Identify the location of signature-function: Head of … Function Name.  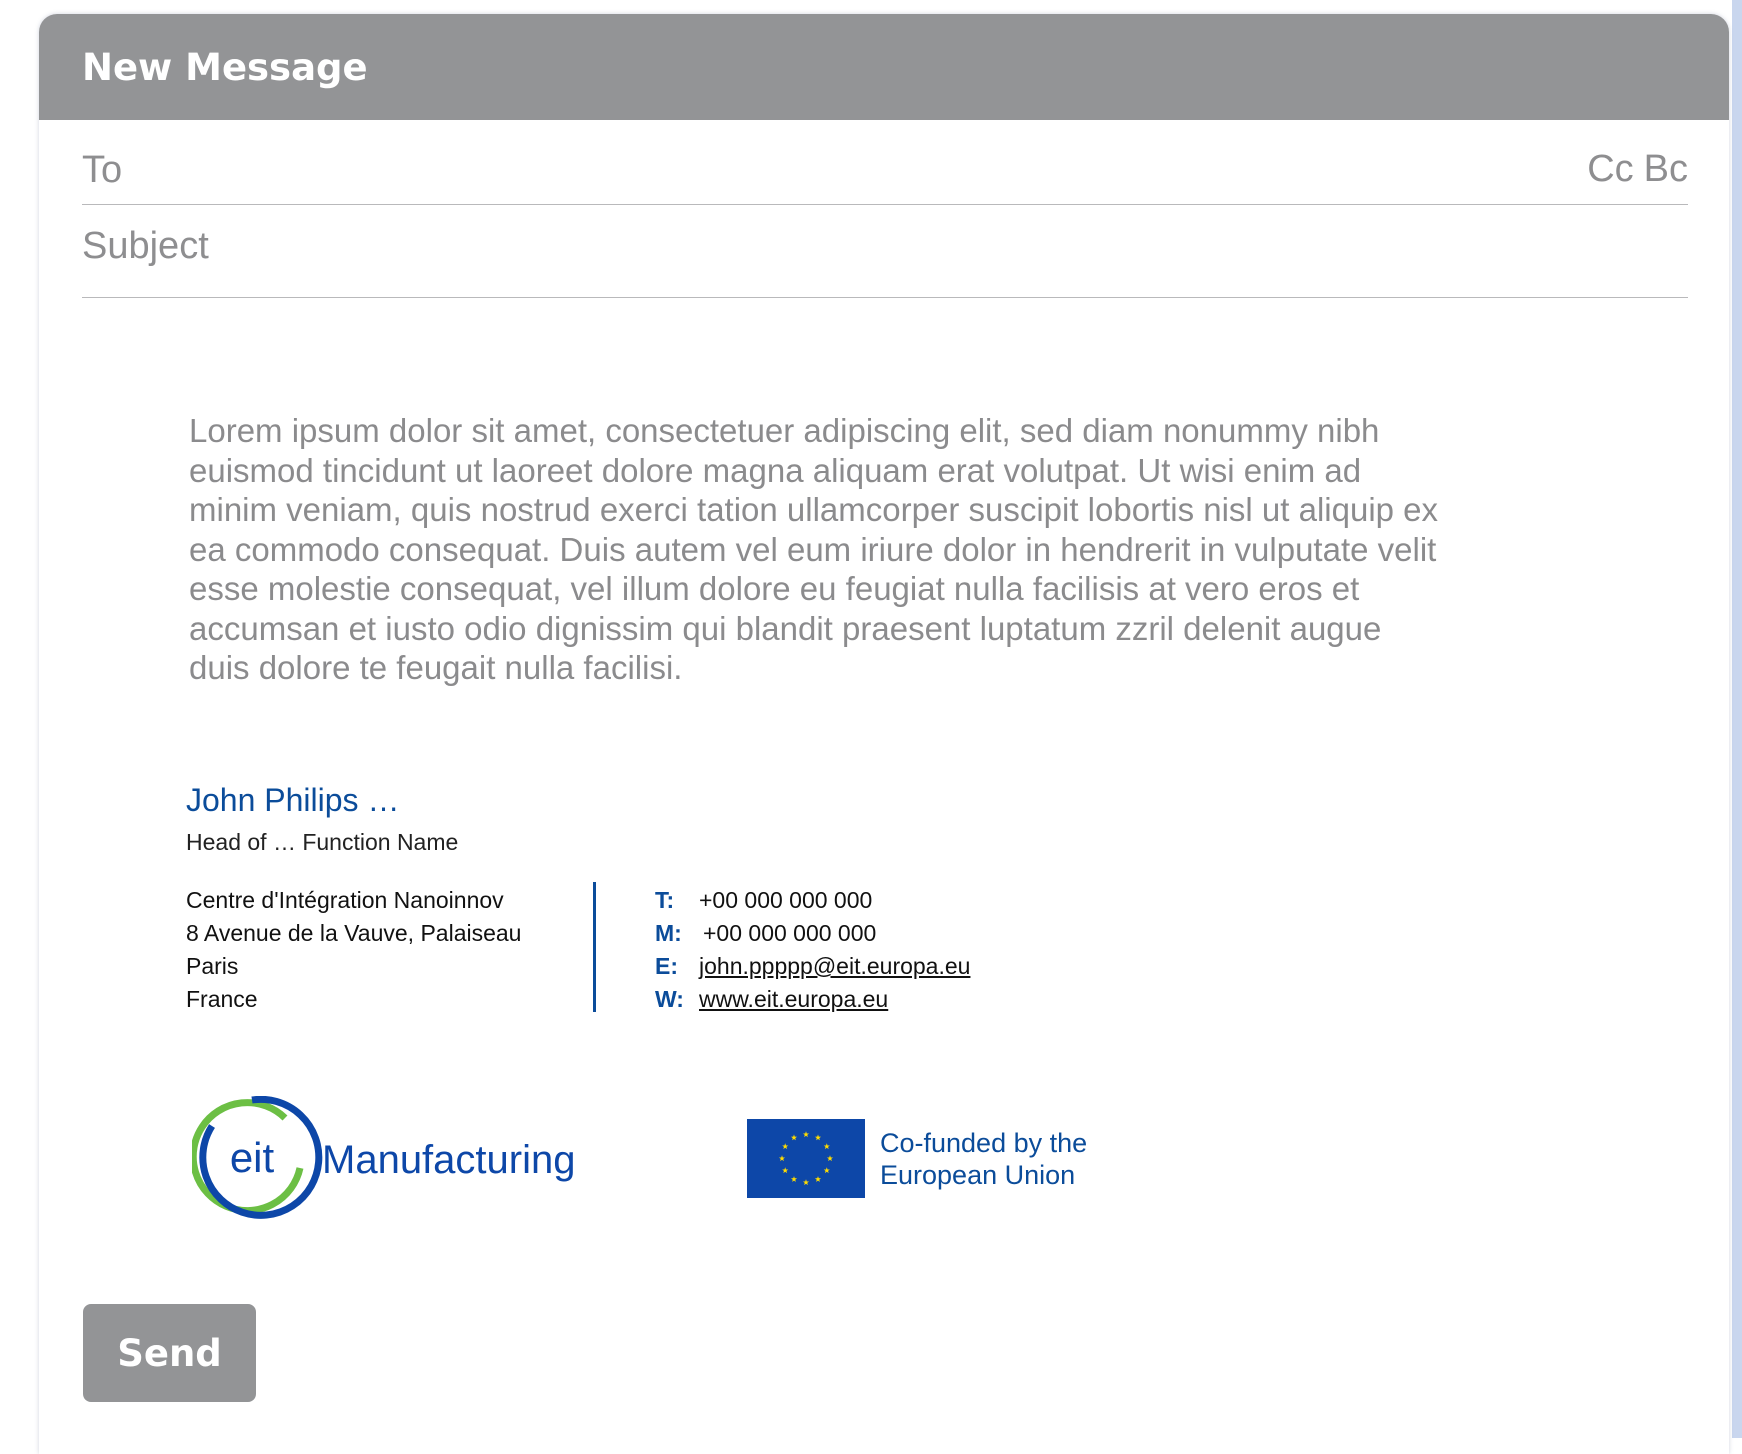
(322, 842).